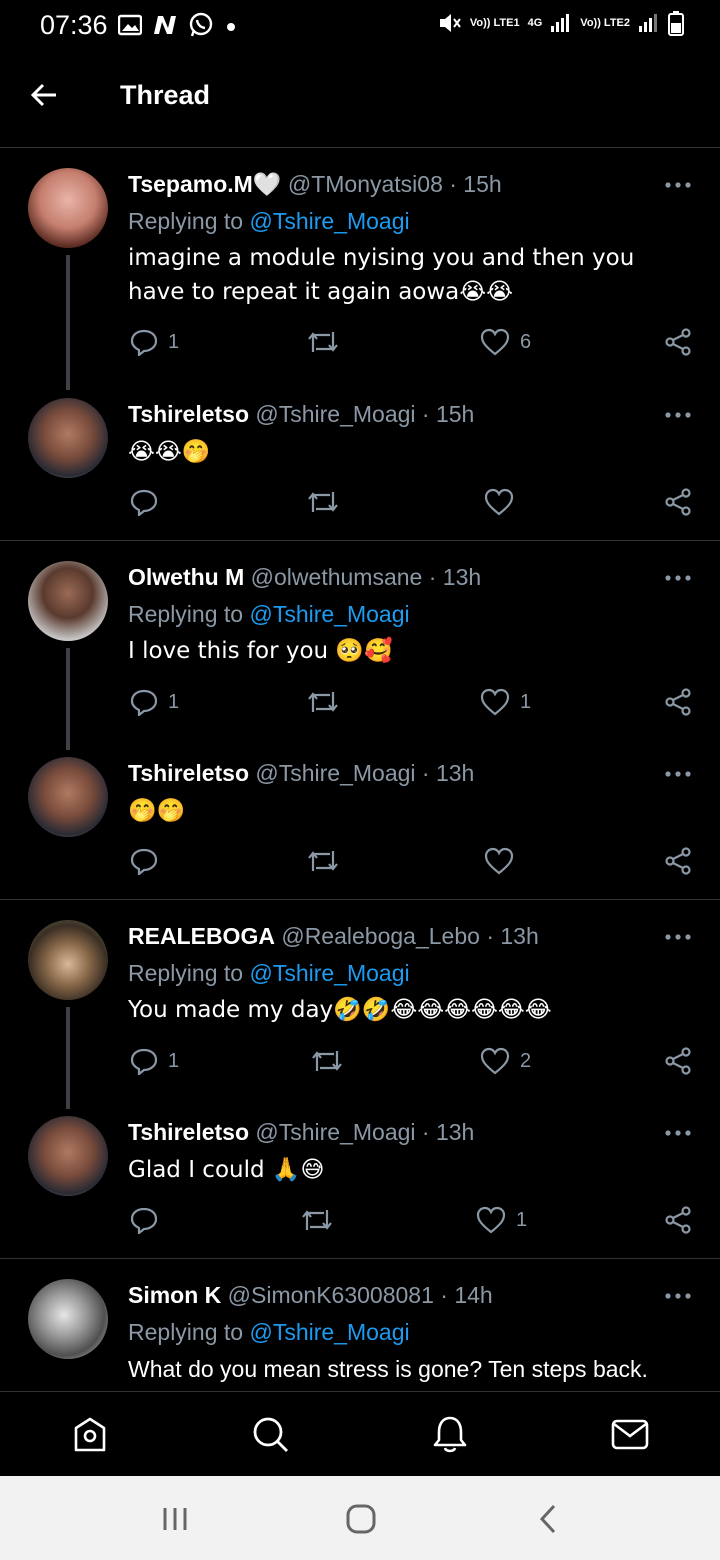 This screenshot has width=720, height=1560. I want to click on n-app-icon, so click(165, 25).